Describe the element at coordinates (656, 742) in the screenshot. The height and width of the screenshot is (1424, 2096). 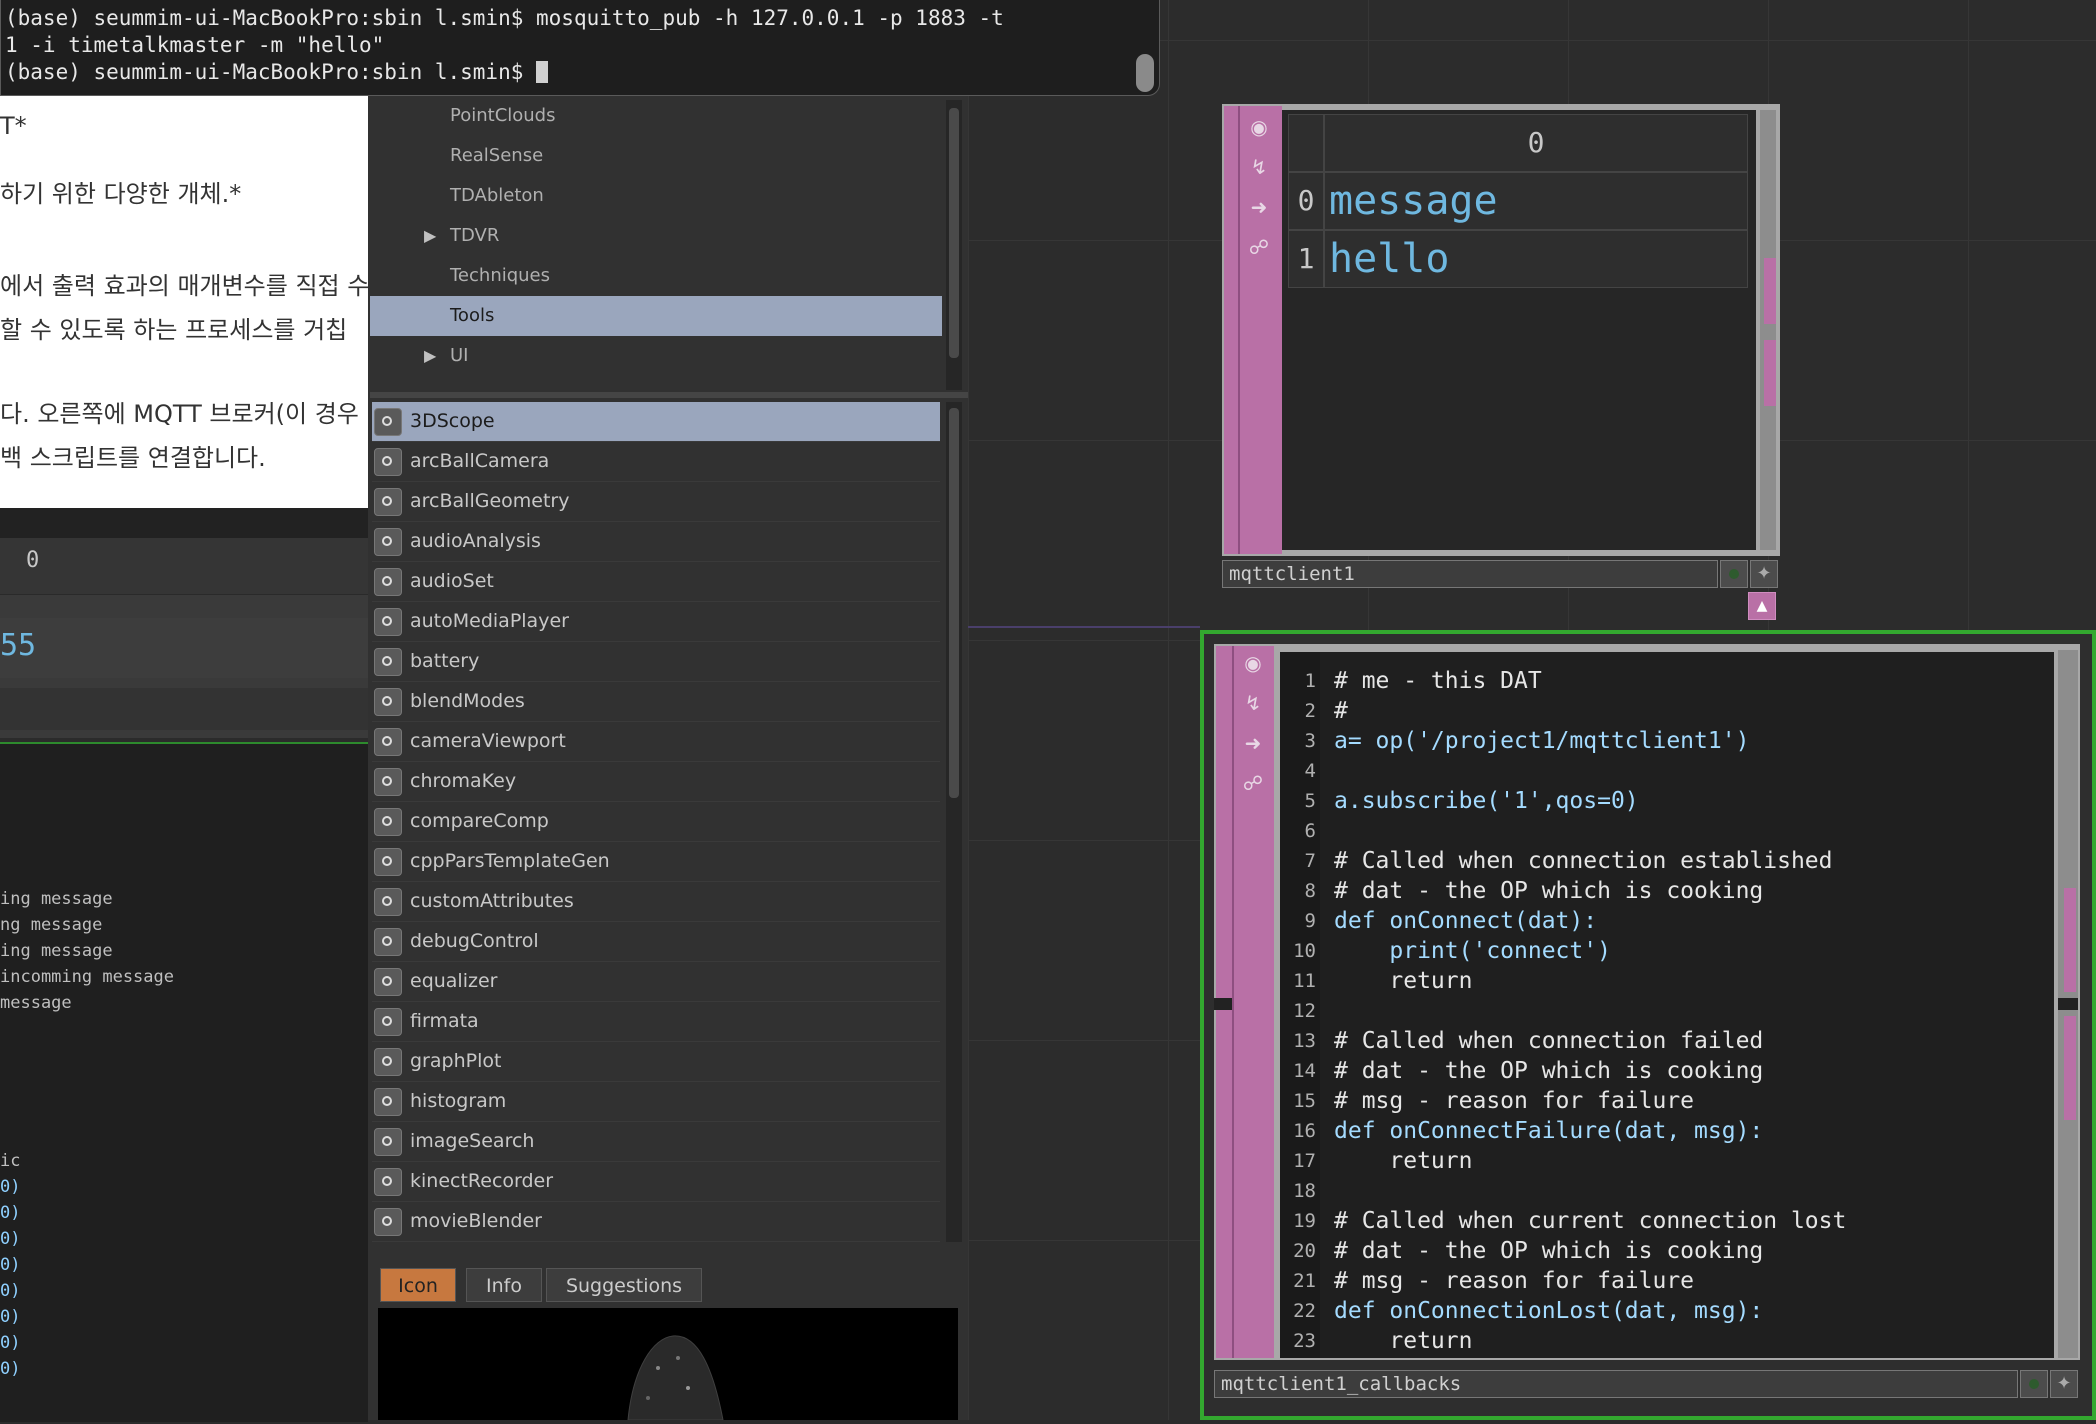
I see `palette-item: cameraViewport` at that location.